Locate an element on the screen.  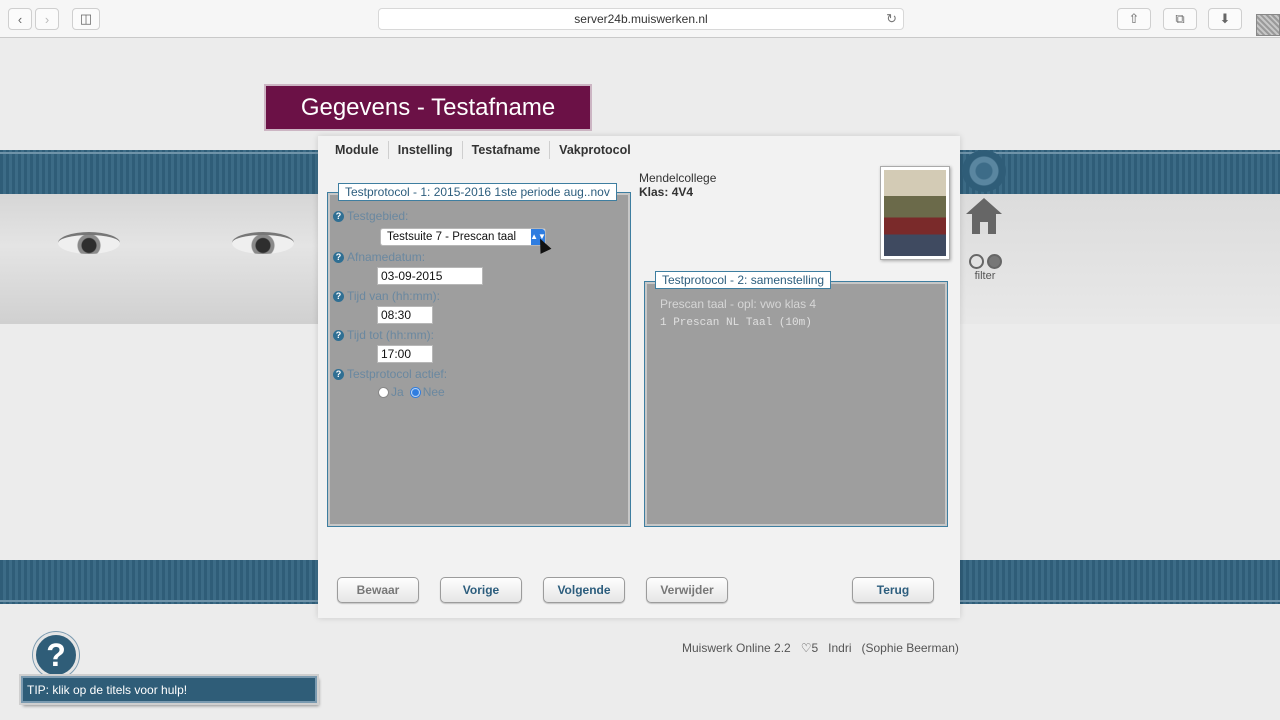
header-eyes-image is located at coordinates (159, 259).